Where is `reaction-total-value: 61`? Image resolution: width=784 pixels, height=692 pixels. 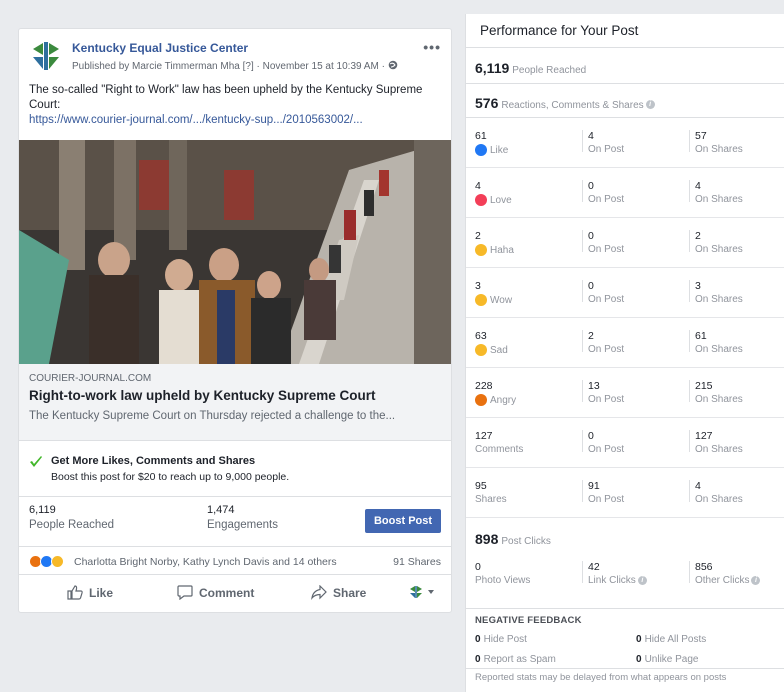 reaction-total-value: 61 is located at coordinates (481, 136).